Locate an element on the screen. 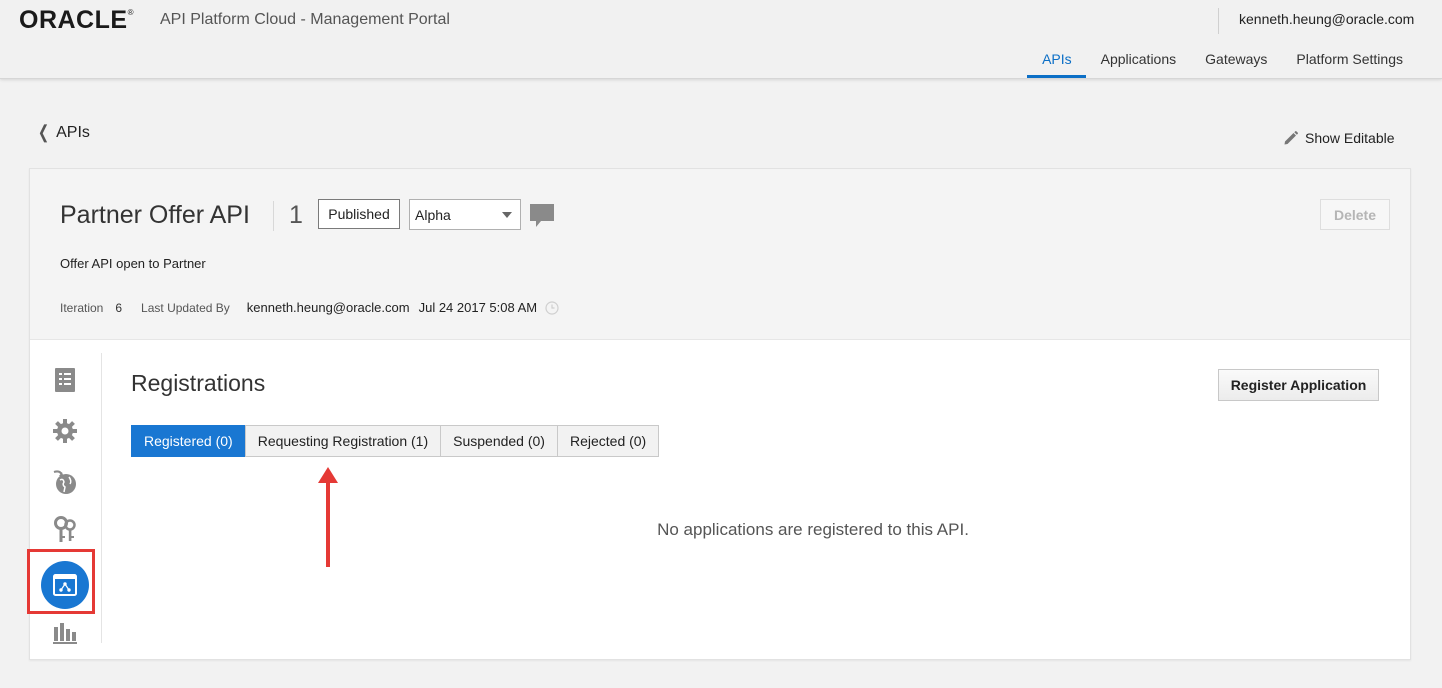 This screenshot has height=688, width=1442. show-editable-label: Show Editable is located at coordinates (1350, 138).